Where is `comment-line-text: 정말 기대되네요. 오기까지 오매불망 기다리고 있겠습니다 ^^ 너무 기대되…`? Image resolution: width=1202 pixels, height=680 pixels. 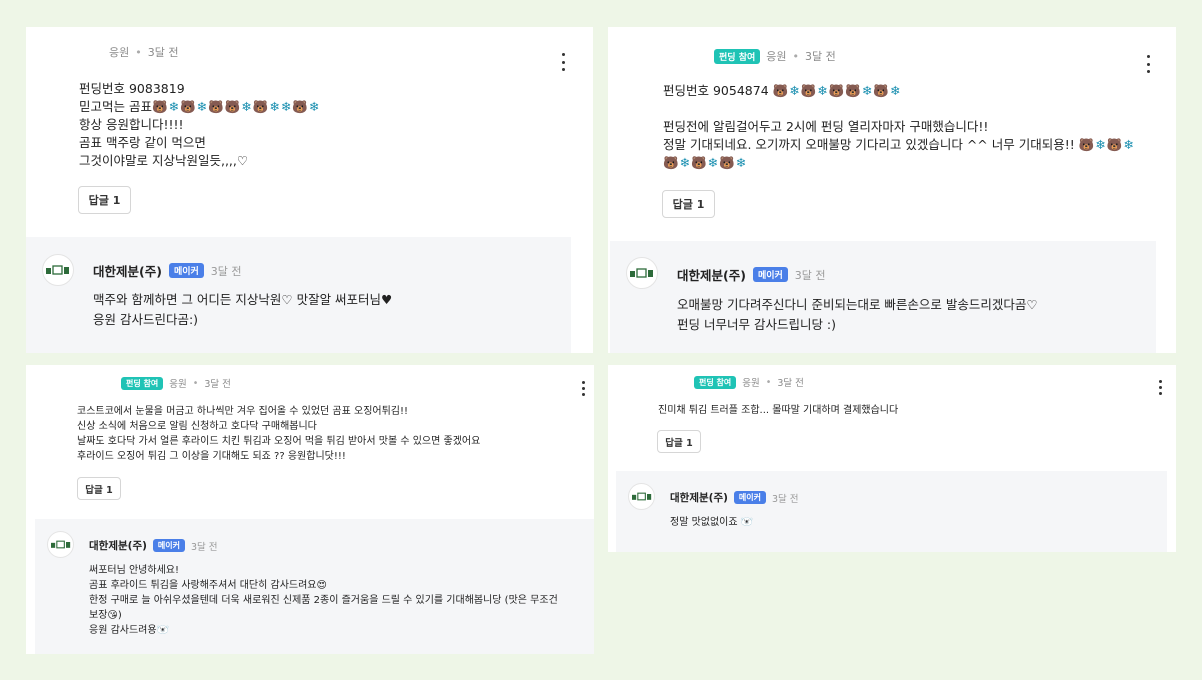 comment-line-text: 정말 기대되네요. 오기까지 오매불망 기다리고 있겠습니다 ^^ 너무 기대되… is located at coordinates (869, 144).